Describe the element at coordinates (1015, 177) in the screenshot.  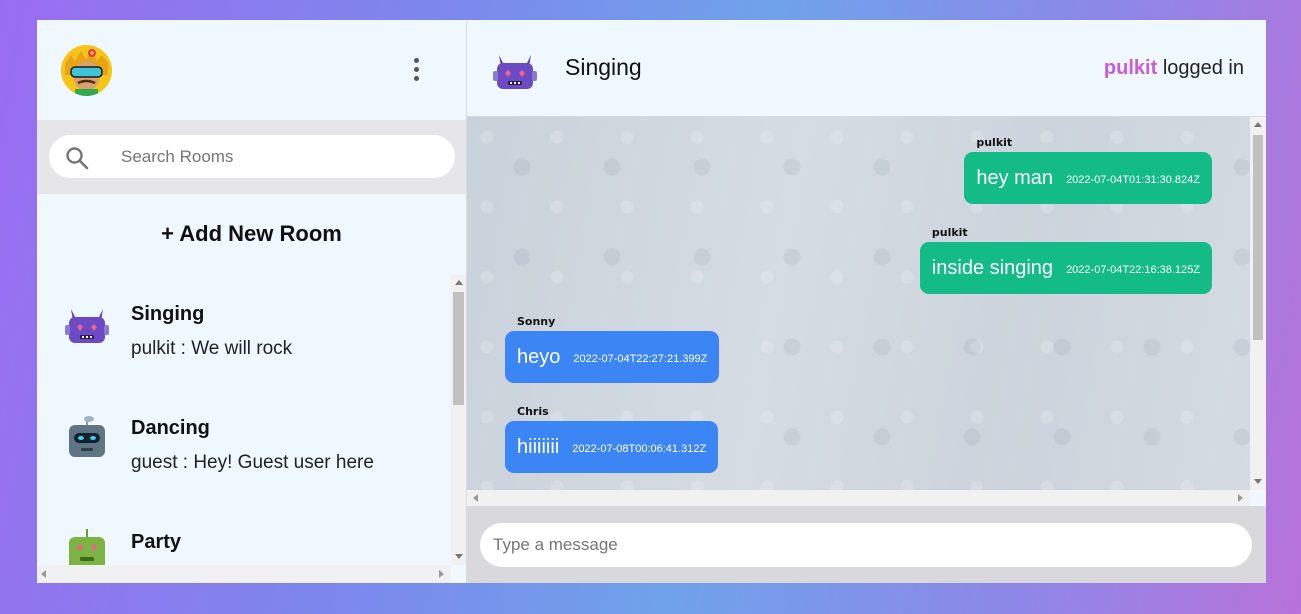
I see `message-text: hey man` at that location.